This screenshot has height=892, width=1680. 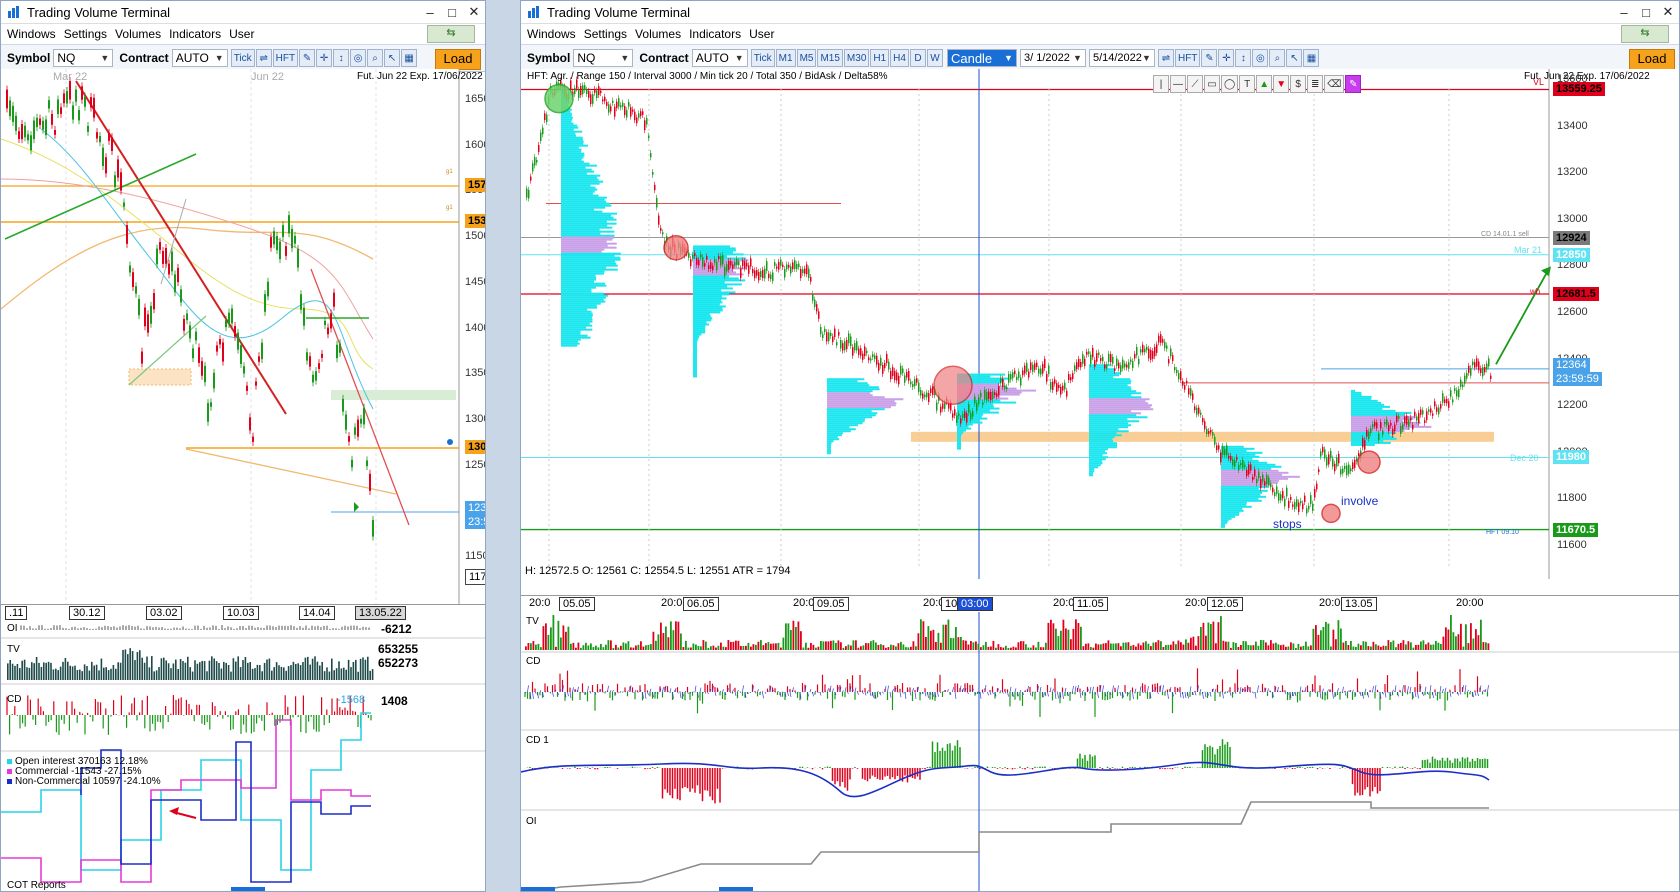 I want to click on date-to-picker: 5/14/2022 ▼, so click(x=1121, y=58).